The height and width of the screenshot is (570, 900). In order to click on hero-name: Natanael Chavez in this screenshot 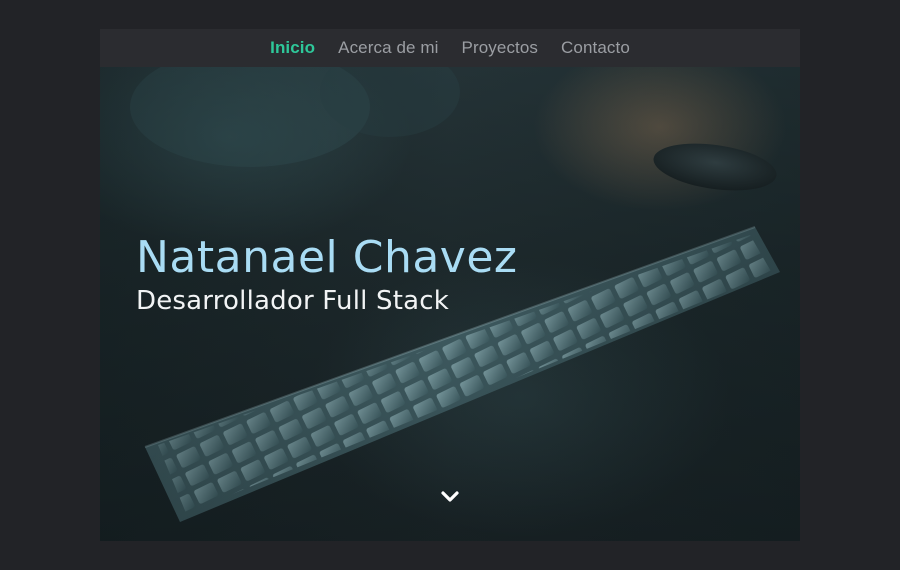, I will do `click(327, 257)`.